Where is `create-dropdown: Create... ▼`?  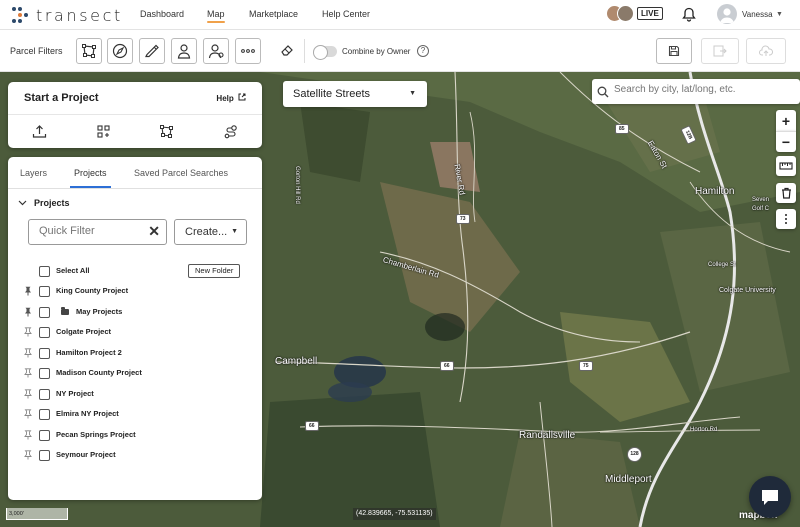 create-dropdown: Create... ▼ is located at coordinates (210, 232).